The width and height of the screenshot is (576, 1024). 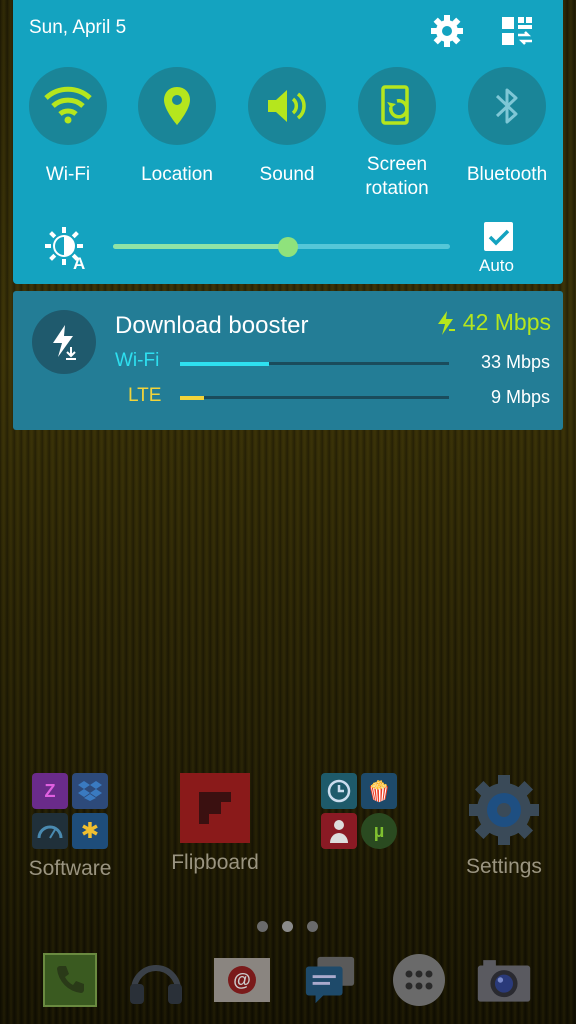 What do you see at coordinates (67, 249) in the screenshot?
I see `auto-brightness-icon: A` at bounding box center [67, 249].